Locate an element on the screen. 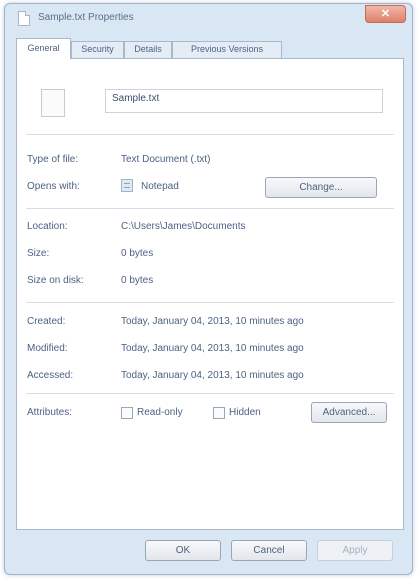 The height and width of the screenshot is (579, 418). apply-button: Apply is located at coordinates (355, 550).